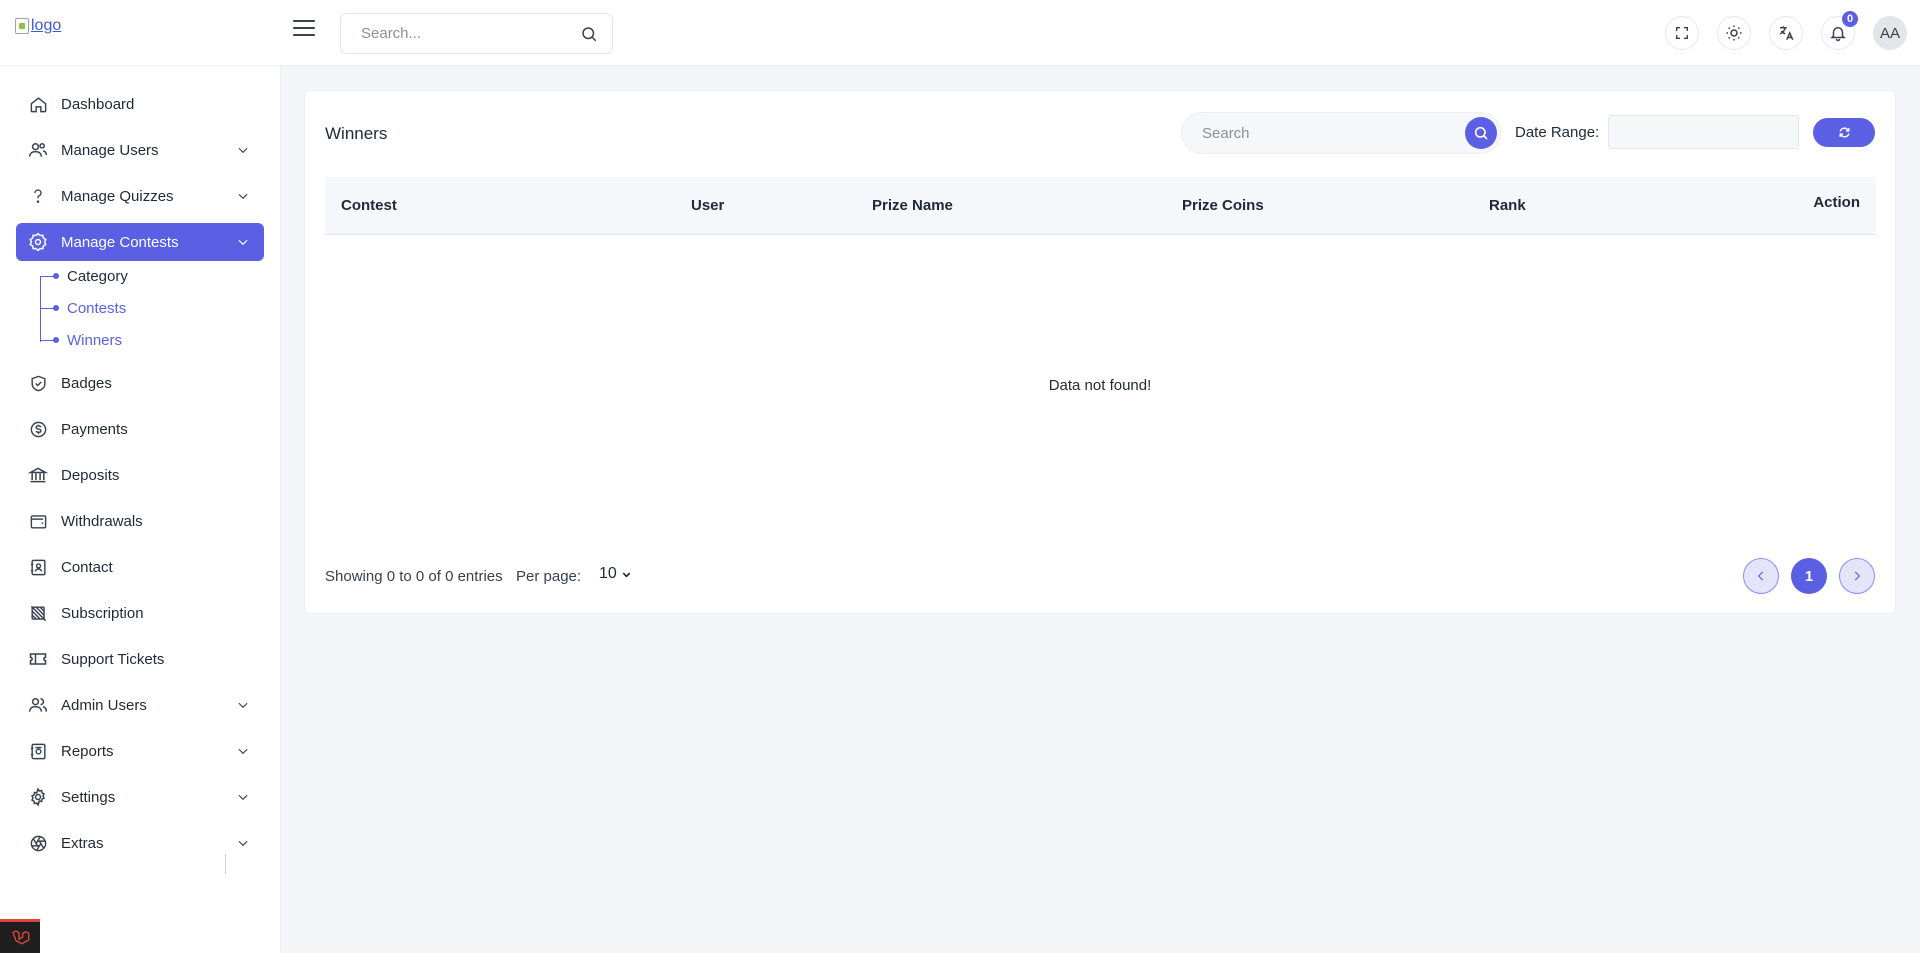 The image size is (1920, 953). What do you see at coordinates (140, 104) in the screenshot?
I see `sidebar-item-dashboard: Dashboard` at bounding box center [140, 104].